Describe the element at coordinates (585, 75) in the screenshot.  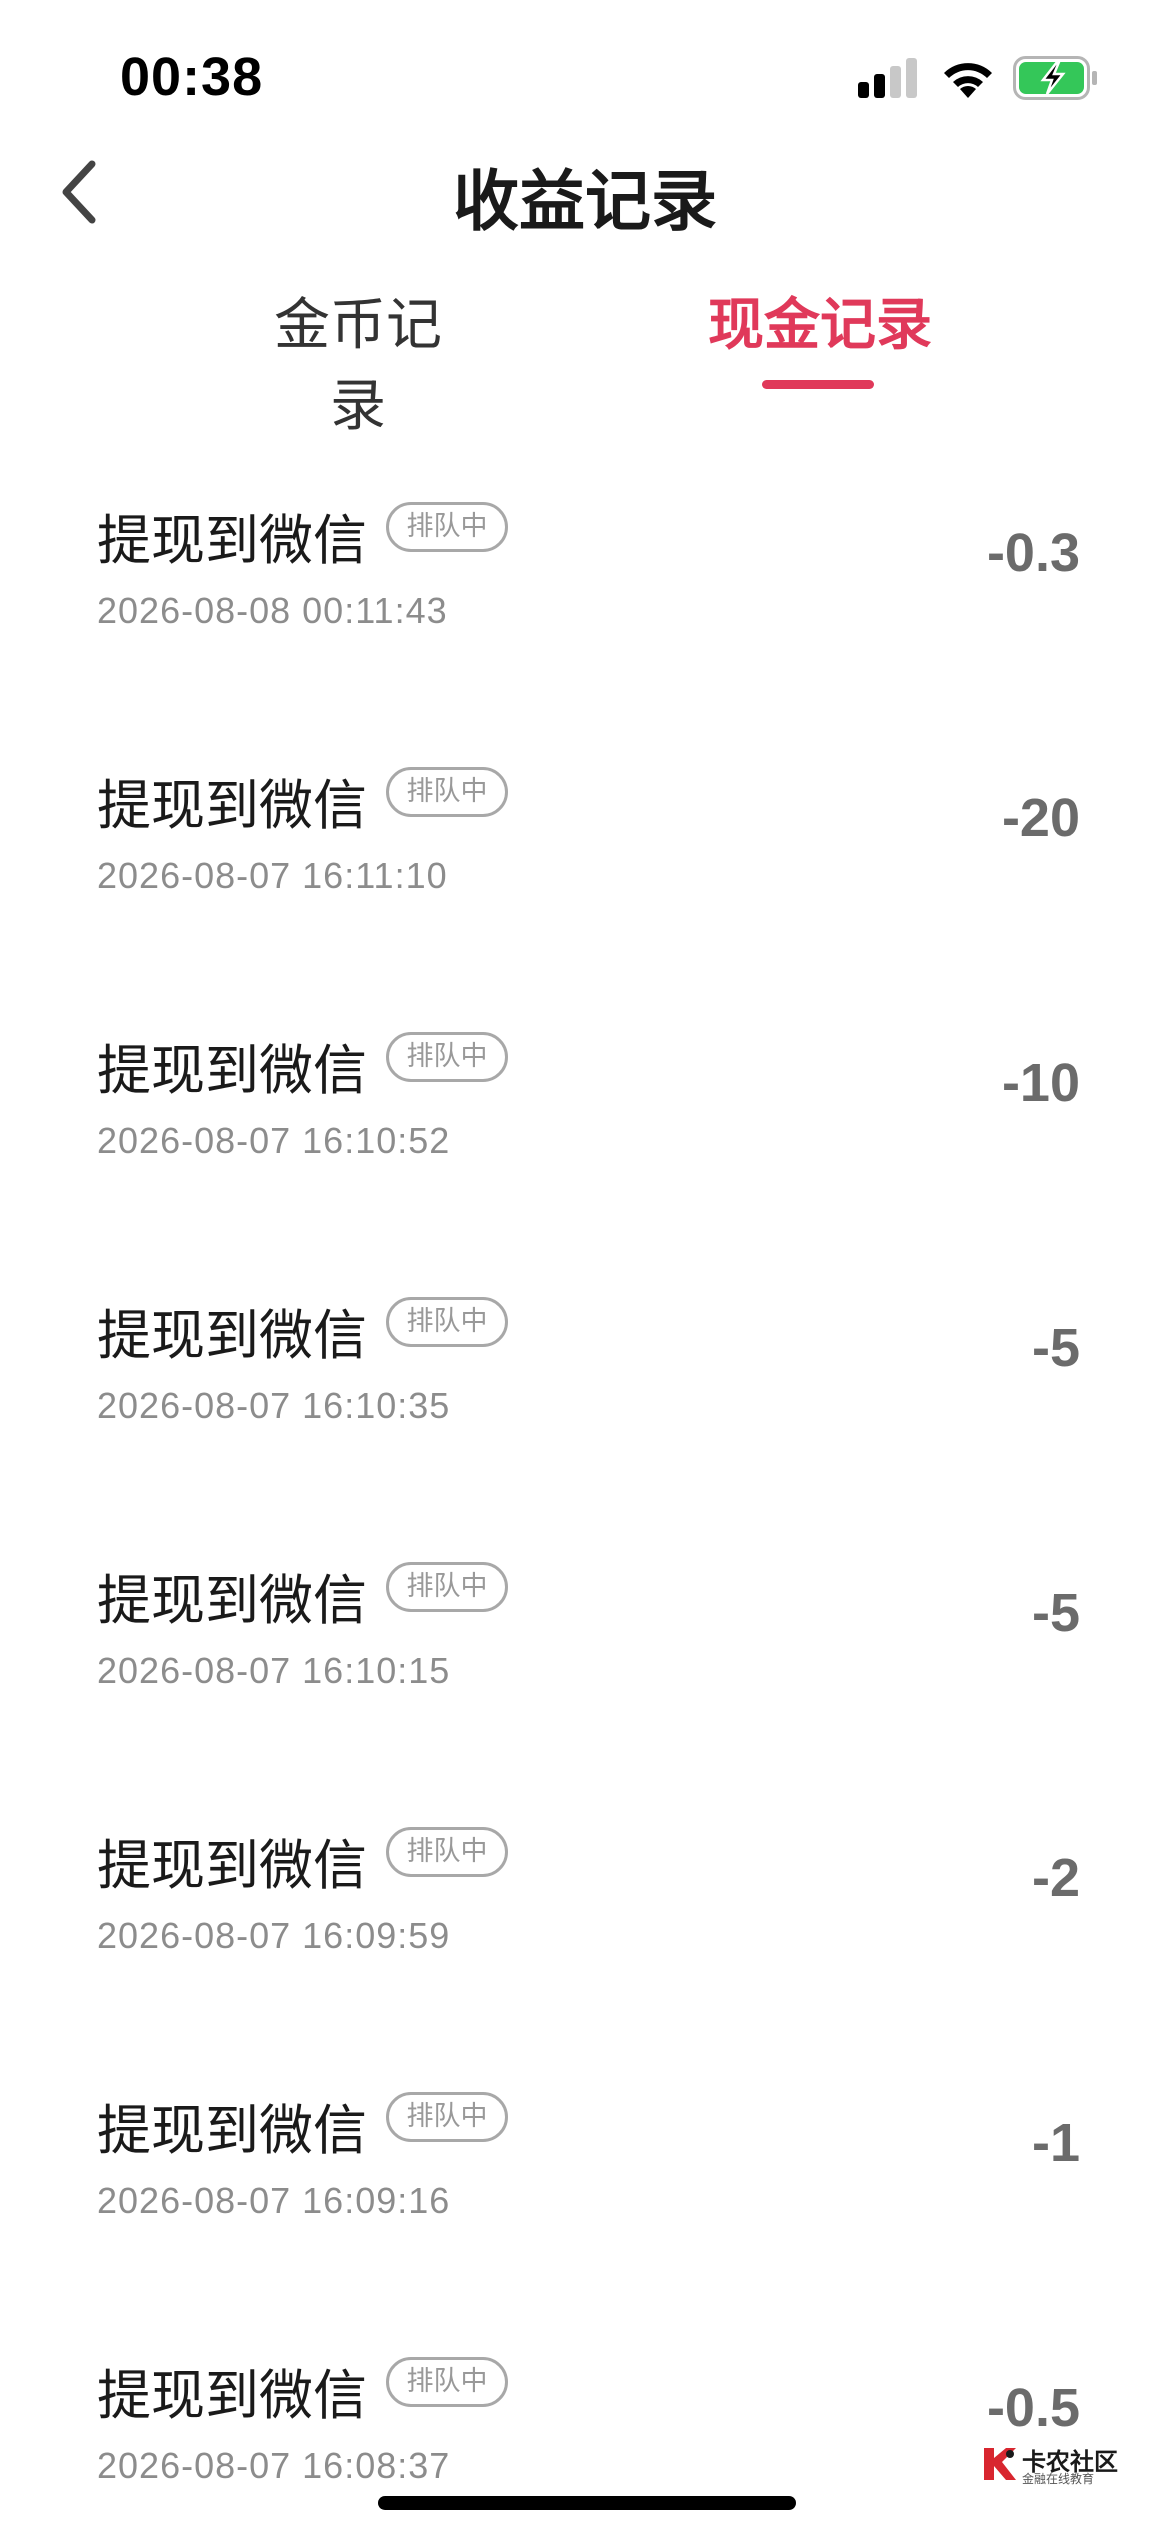
I see `status-bar: 00:38` at that location.